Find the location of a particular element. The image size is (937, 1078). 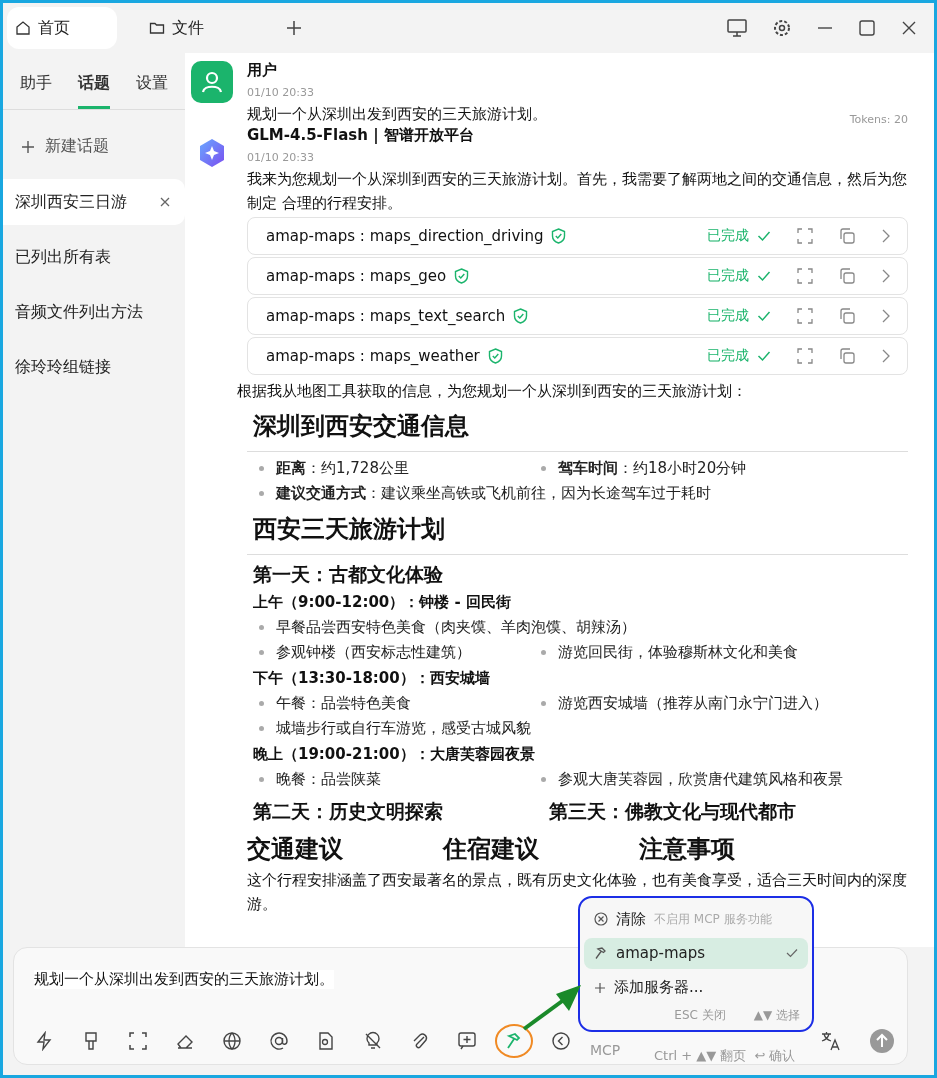

list-item: 晚餐：品尝陕菜 is located at coordinates (328, 779).